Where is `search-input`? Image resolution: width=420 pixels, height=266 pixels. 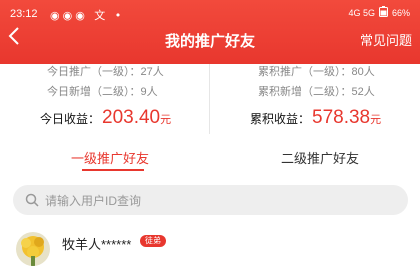
search-input is located at coordinates (220, 201).